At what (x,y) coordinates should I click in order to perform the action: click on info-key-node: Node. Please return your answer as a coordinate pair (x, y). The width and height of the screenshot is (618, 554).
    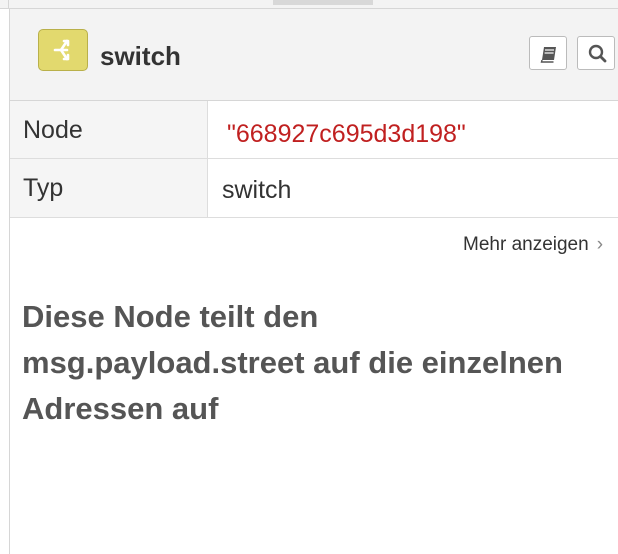
    Looking at the image, I should click on (53, 130).